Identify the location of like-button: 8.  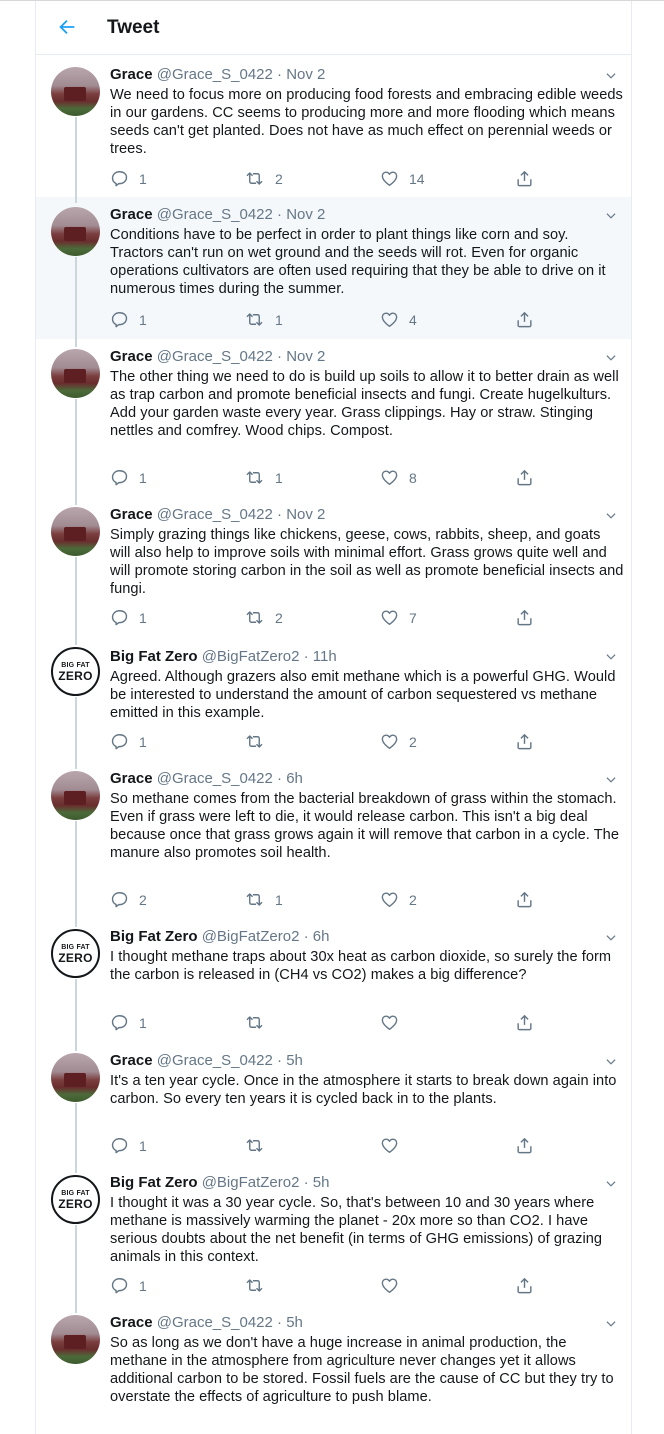
(398, 477).